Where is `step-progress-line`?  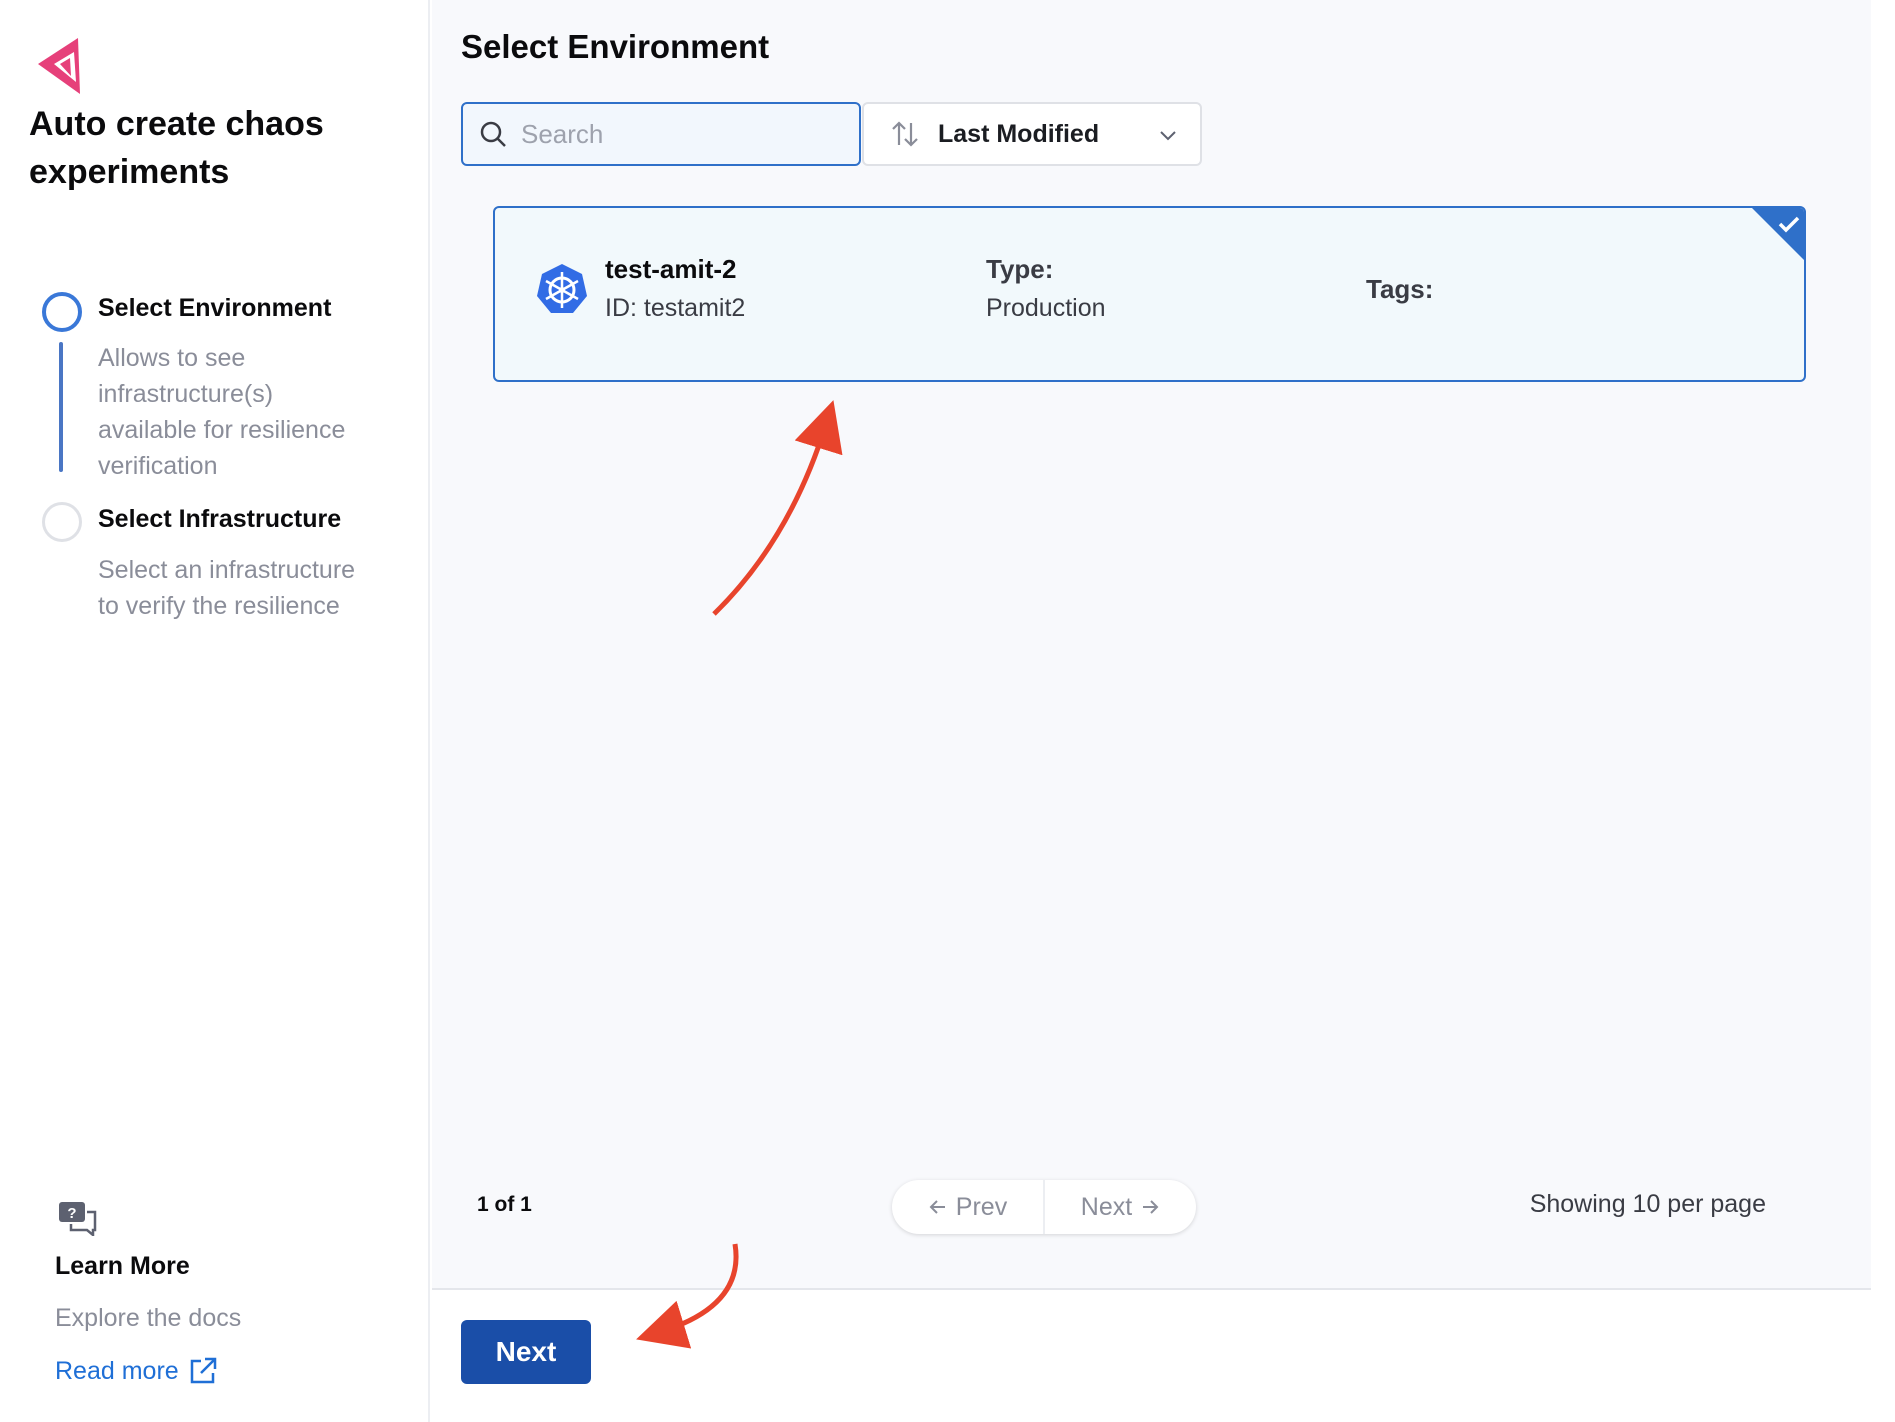
step-progress-line is located at coordinates (61, 407).